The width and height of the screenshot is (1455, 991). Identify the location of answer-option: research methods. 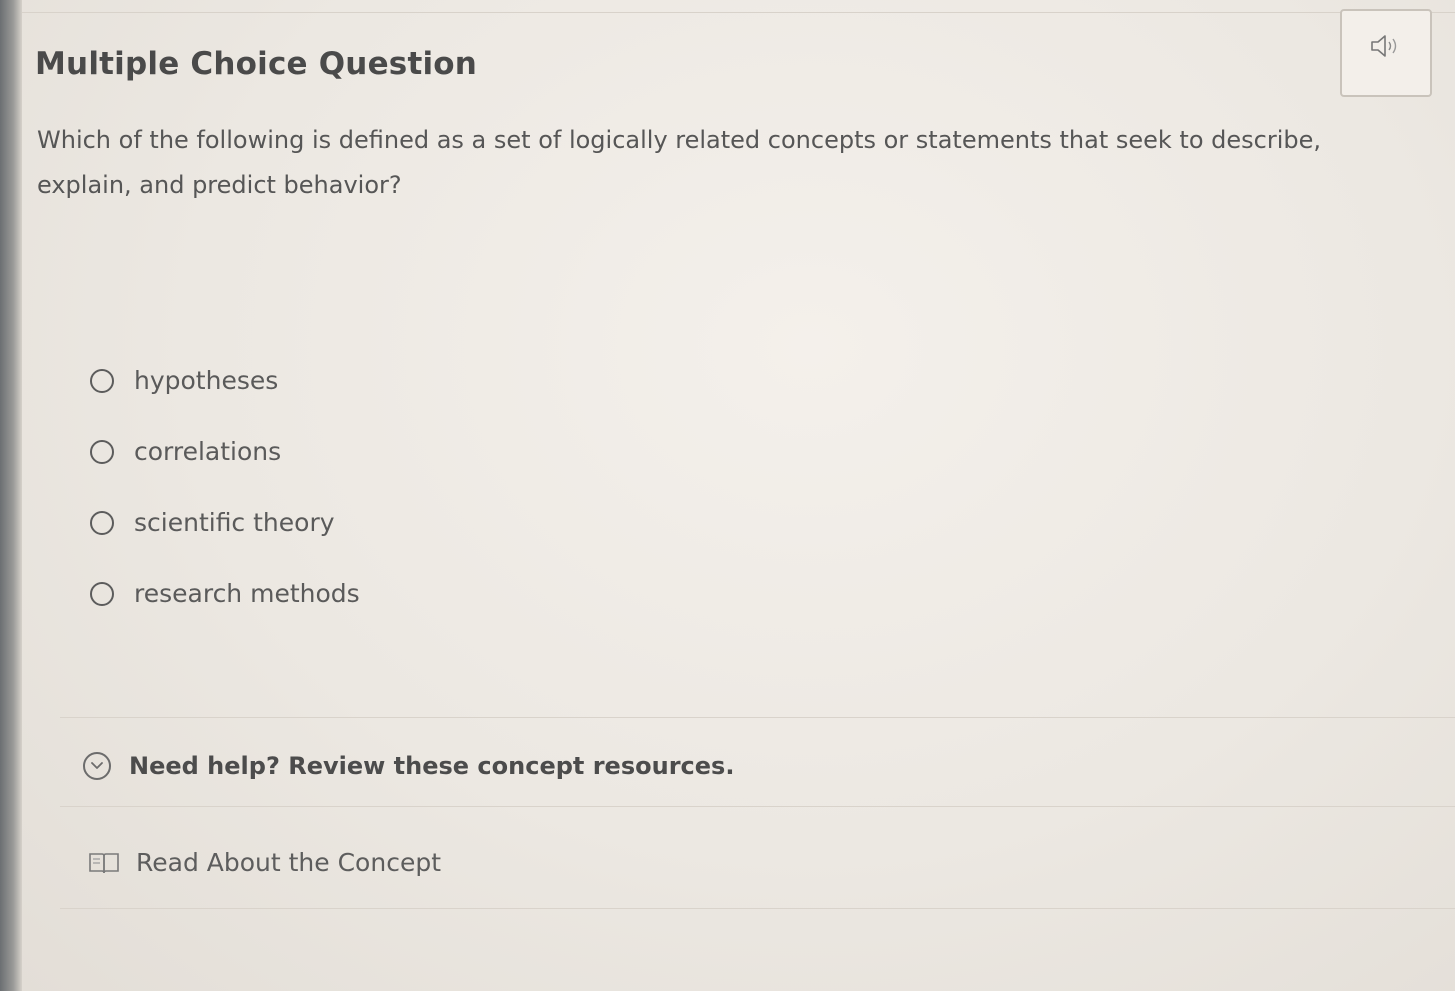
(225, 593).